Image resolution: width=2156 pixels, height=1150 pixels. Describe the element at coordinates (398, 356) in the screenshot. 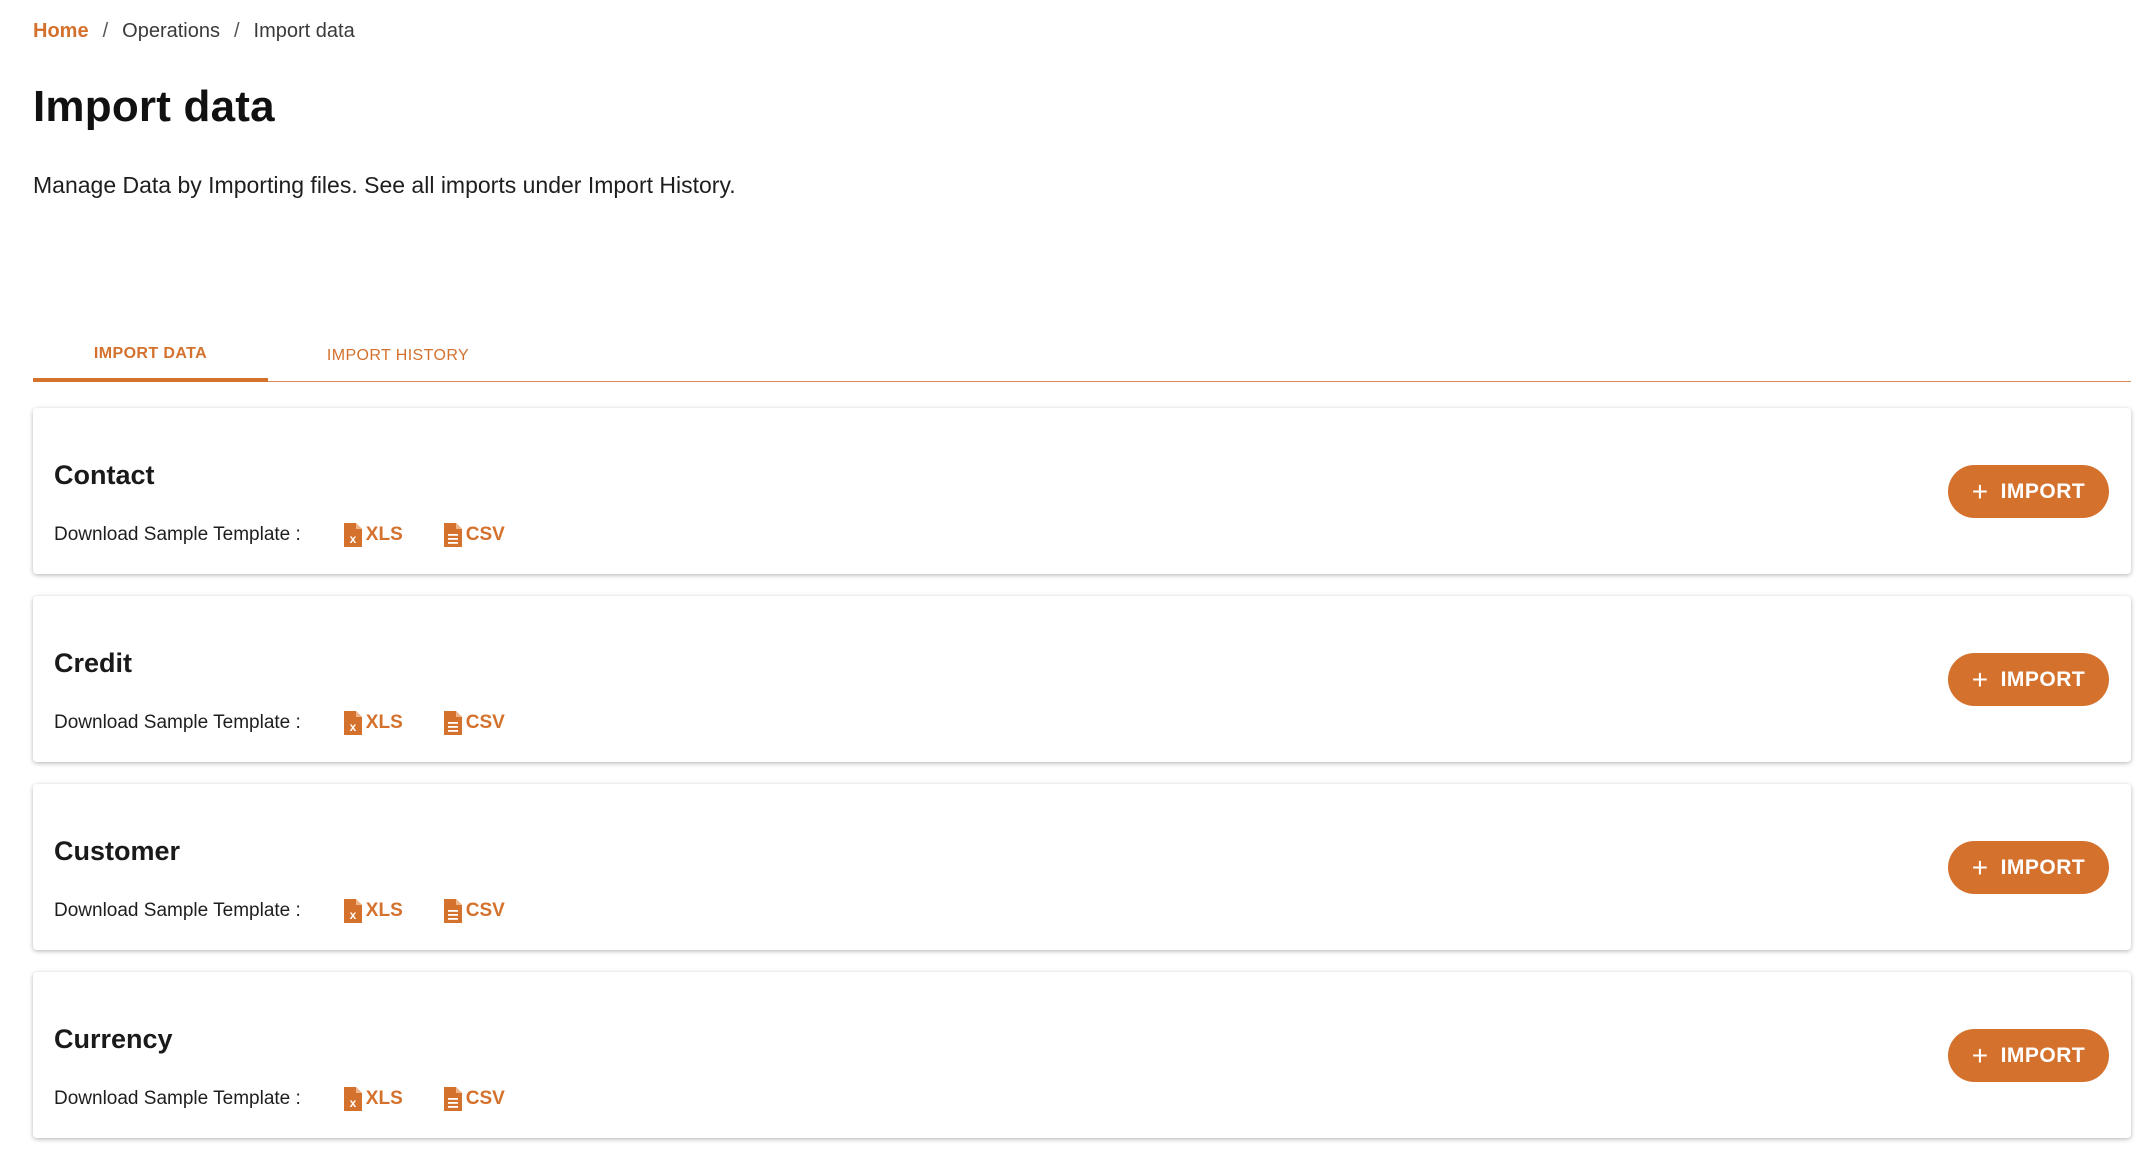

I see `tab-import-history: IMPORT HISTORY` at that location.